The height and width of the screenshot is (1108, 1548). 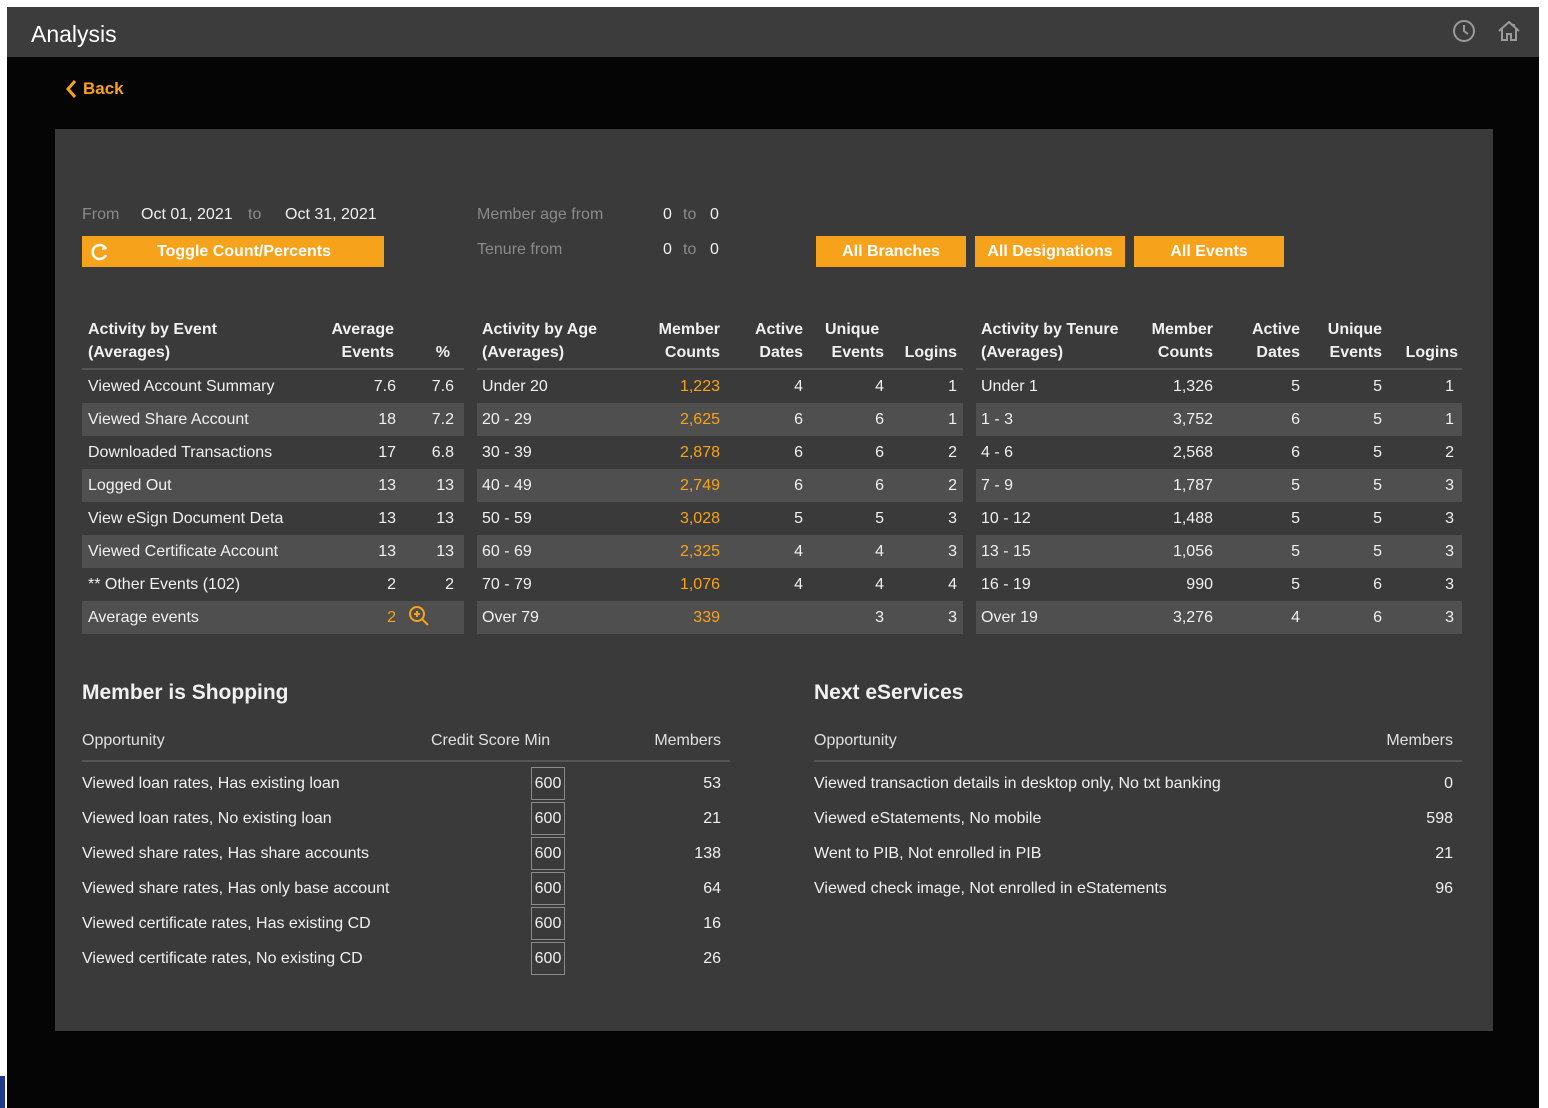 I want to click on event-name: ** Other Events (102), so click(x=164, y=584).